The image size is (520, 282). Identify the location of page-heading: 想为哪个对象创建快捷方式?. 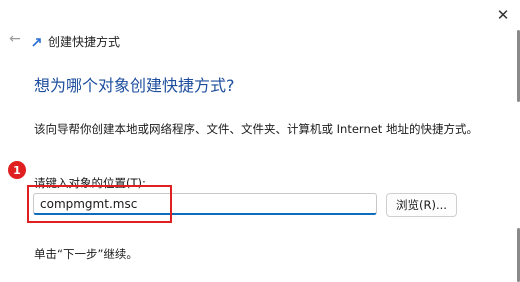
(134, 85).